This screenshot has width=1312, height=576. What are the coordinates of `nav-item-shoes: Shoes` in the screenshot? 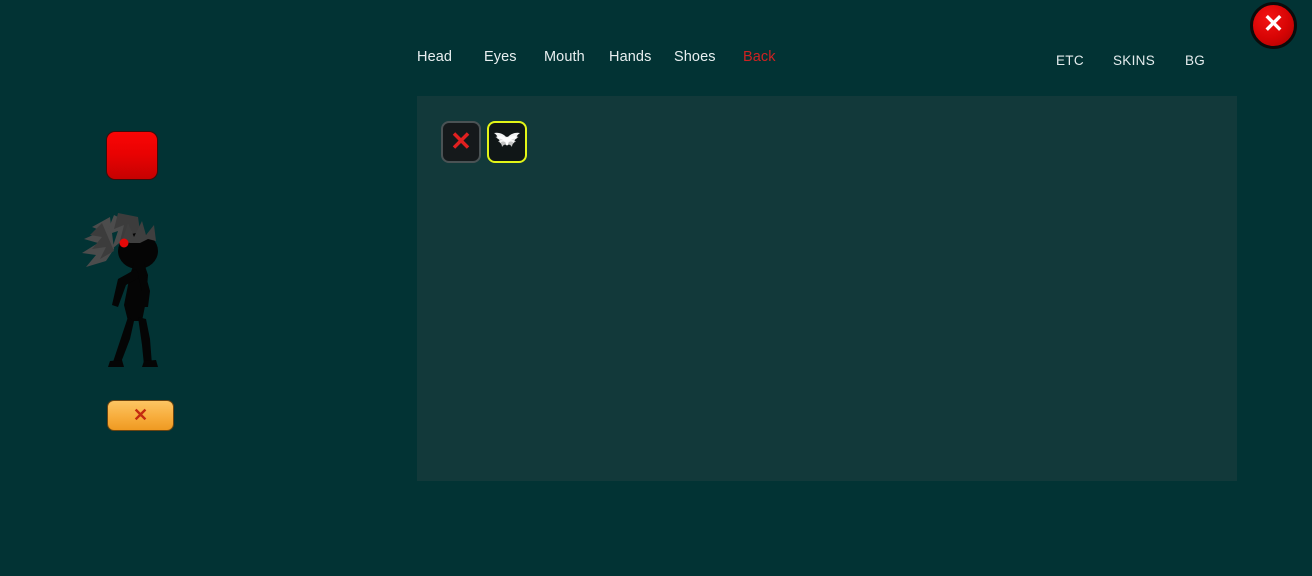 It's located at (708, 57).